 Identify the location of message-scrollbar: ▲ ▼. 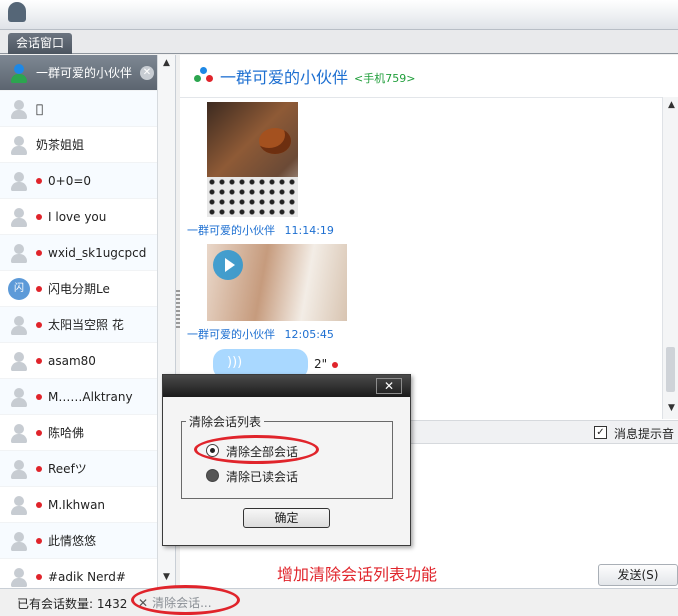
(670, 258).